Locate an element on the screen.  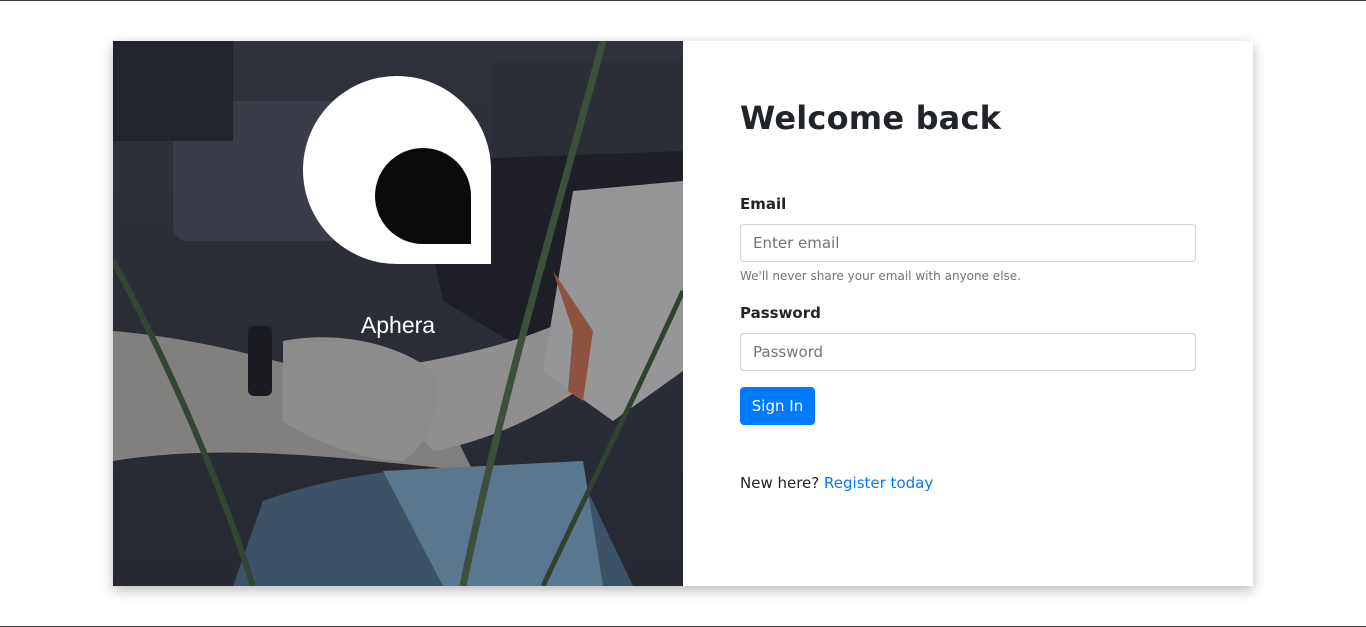
password-label: Password is located at coordinates (780, 313).